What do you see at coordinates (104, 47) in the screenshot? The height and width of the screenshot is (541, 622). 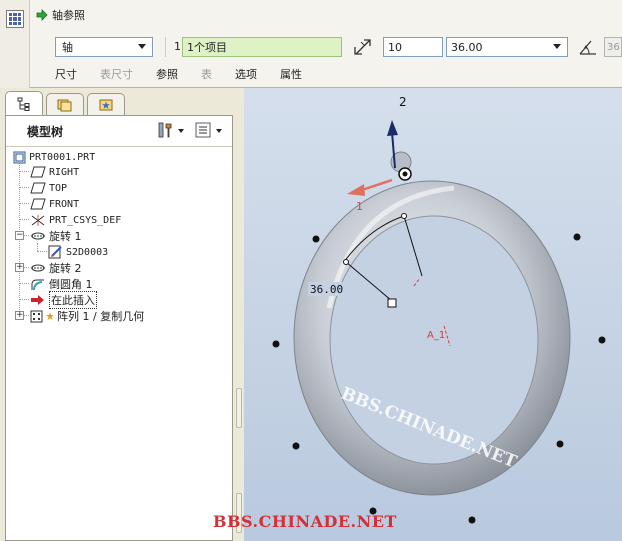 I see `reference-type-select: 轴` at bounding box center [104, 47].